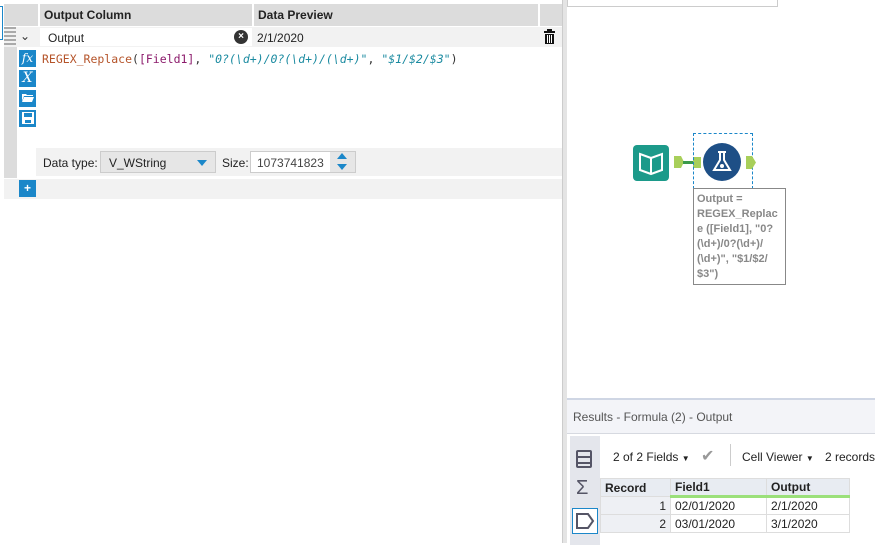 This screenshot has width=875, height=545. What do you see at coordinates (551, 15) in the screenshot?
I see `header-end` at bounding box center [551, 15].